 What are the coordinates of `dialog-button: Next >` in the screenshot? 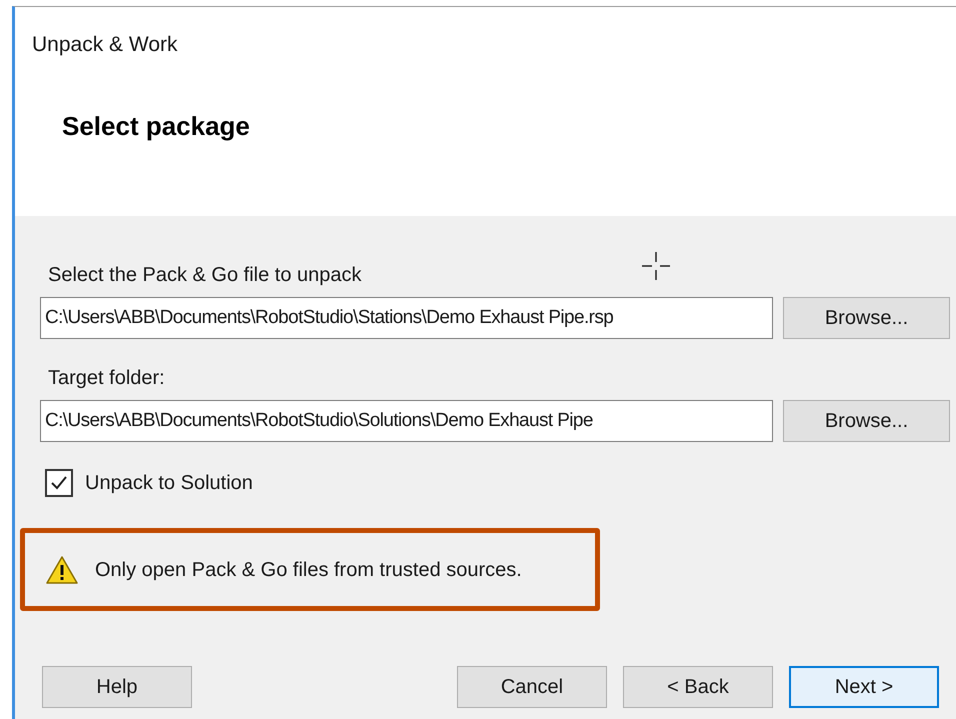 It's located at (864, 687).